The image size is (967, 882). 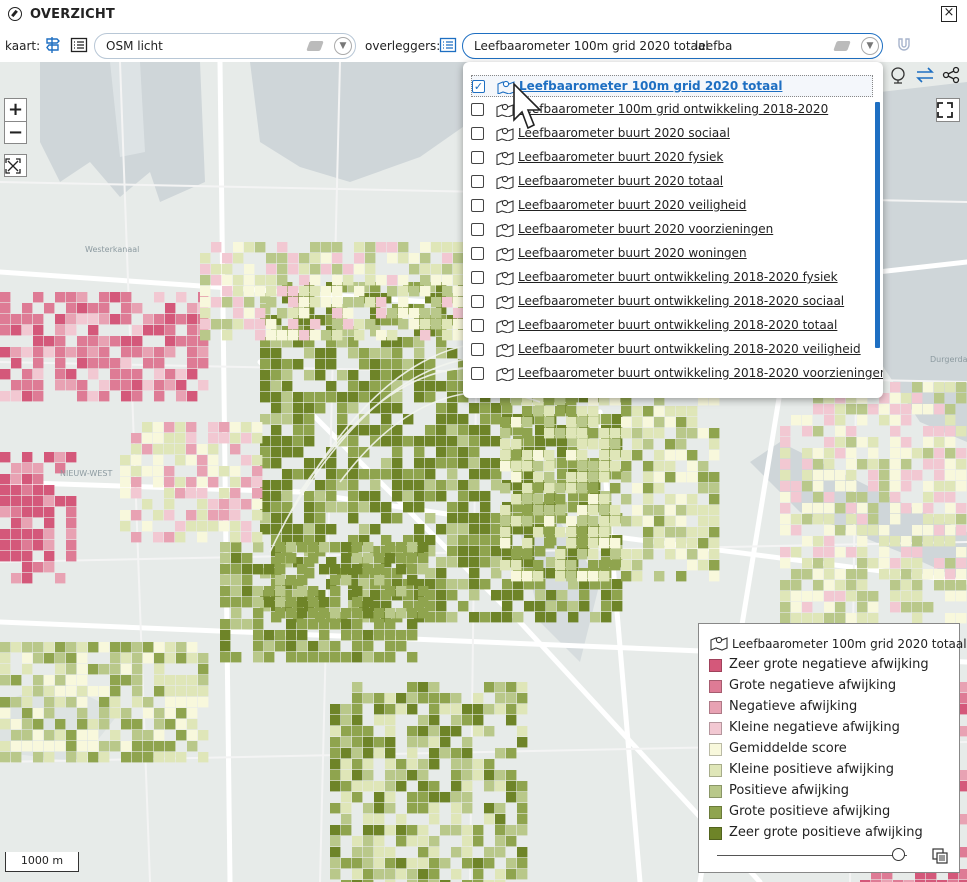 What do you see at coordinates (713, 46) in the screenshot?
I see `overlay-search-input: leefba` at bounding box center [713, 46].